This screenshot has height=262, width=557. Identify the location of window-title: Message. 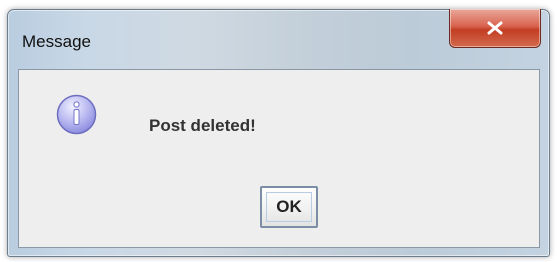
(56, 41).